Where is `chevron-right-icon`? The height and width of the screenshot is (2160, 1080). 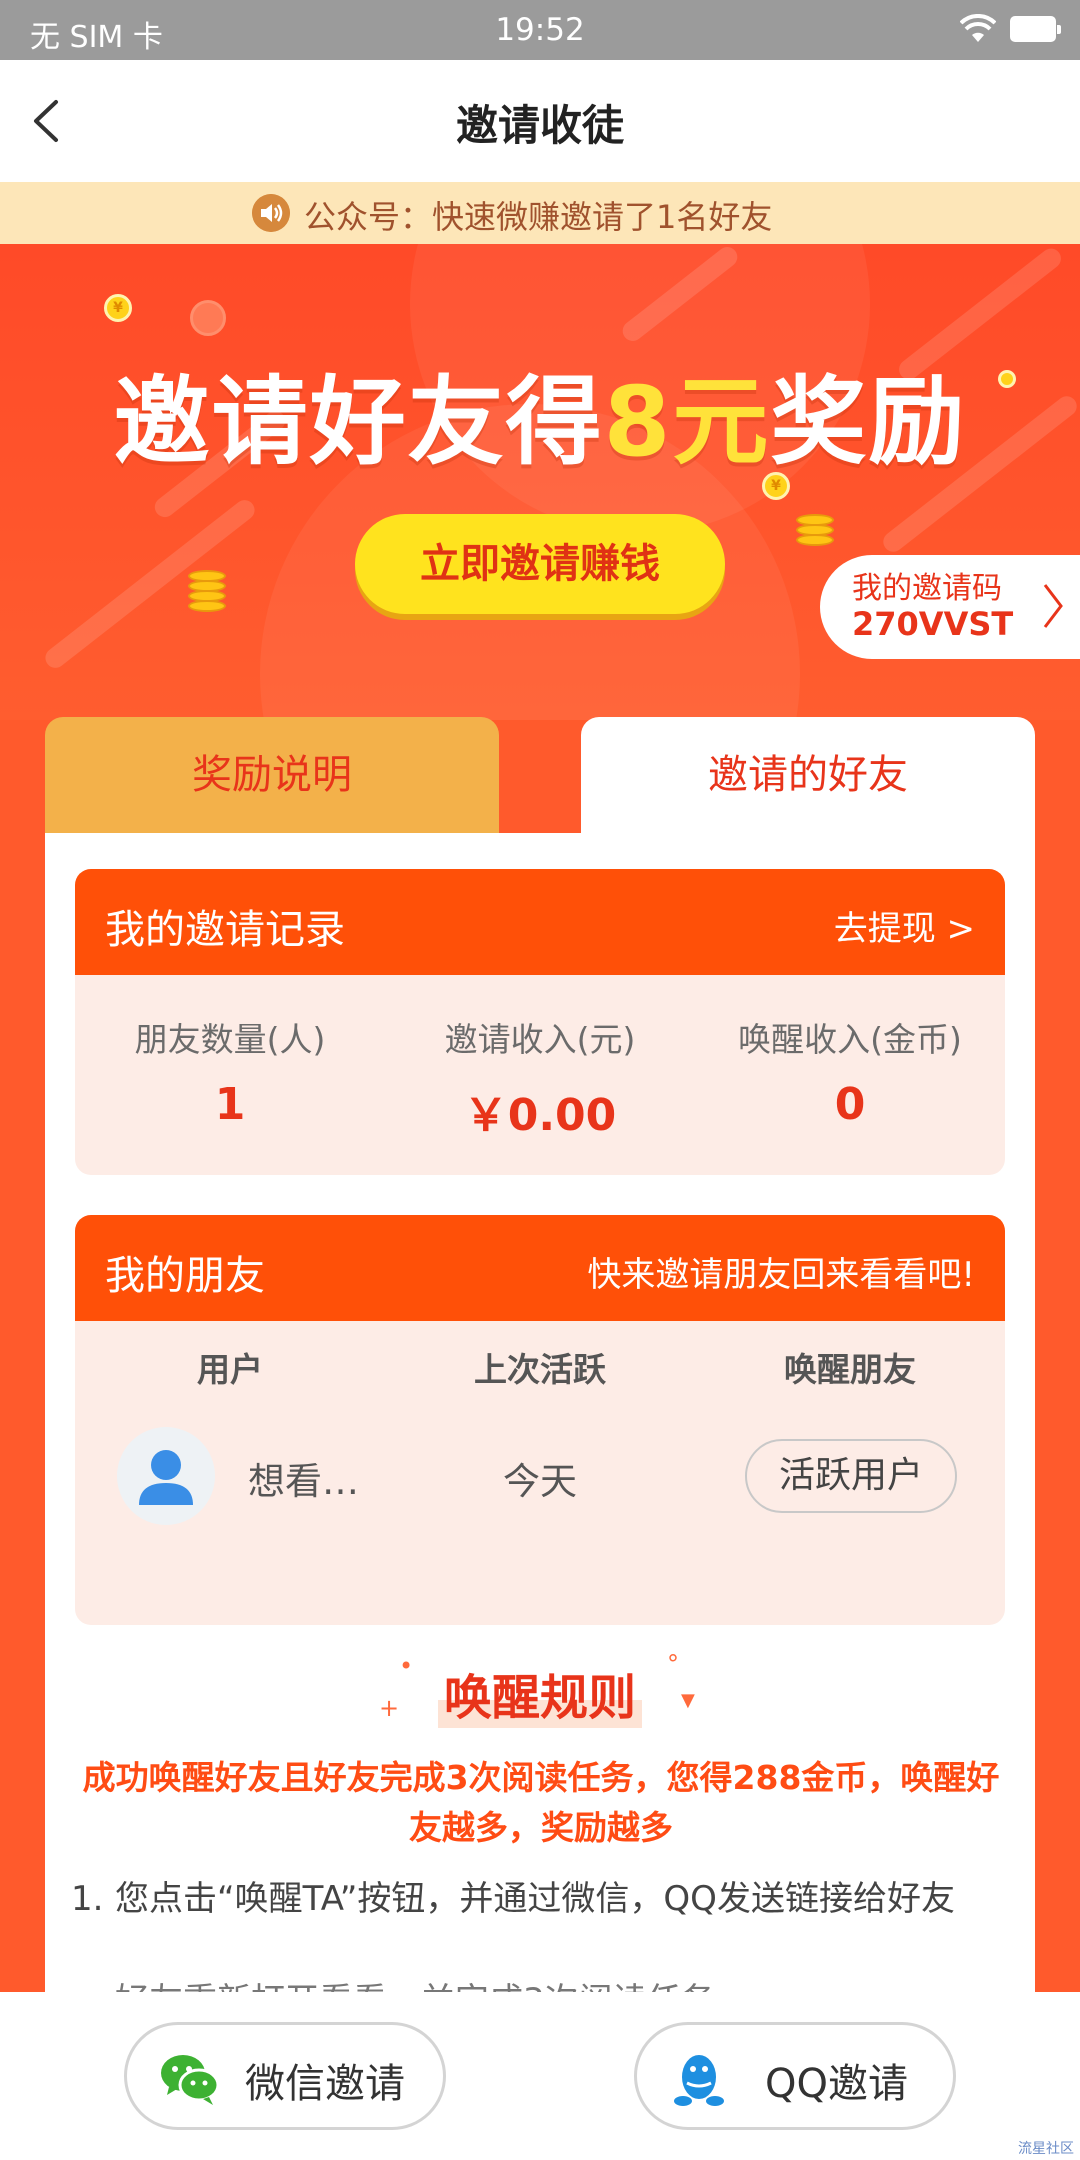
chevron-right-icon is located at coordinates (1053, 606).